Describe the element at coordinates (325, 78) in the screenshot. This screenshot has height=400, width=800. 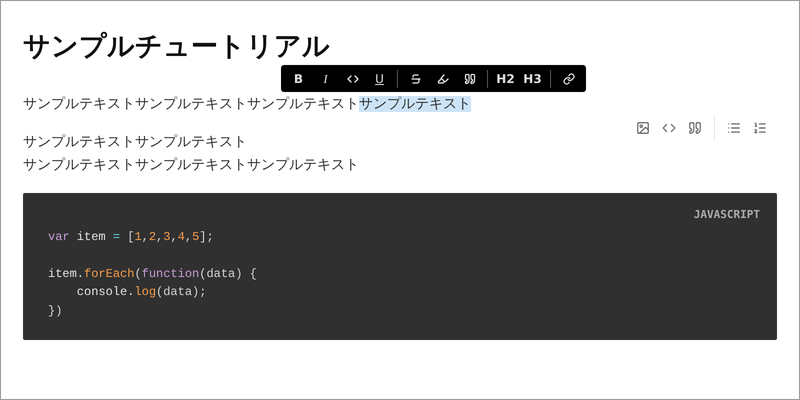
I see `format-button: I` at that location.